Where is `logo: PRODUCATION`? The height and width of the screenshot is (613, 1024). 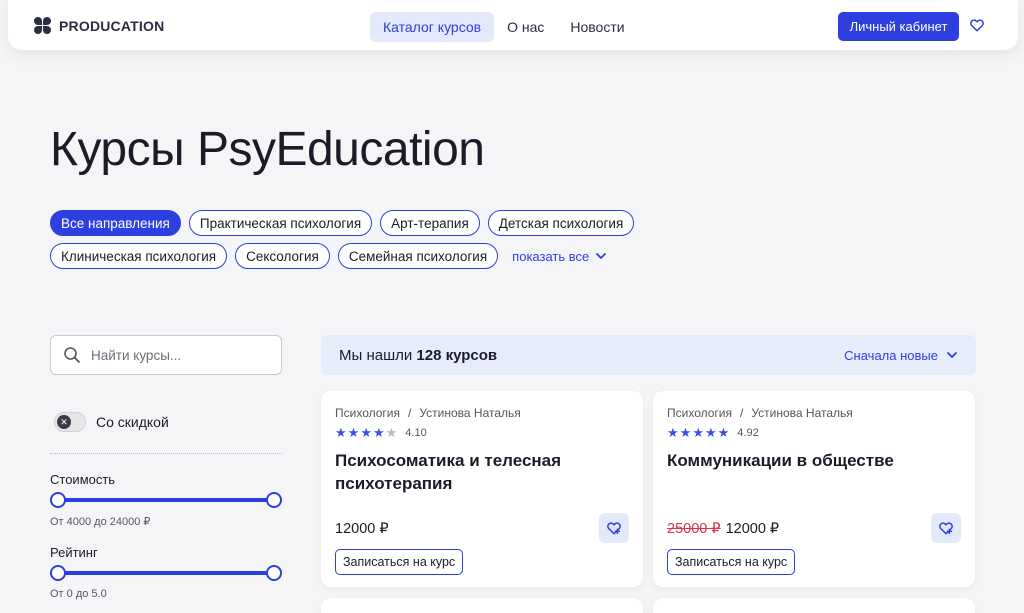
logo: PRODUCATION is located at coordinates (99, 25).